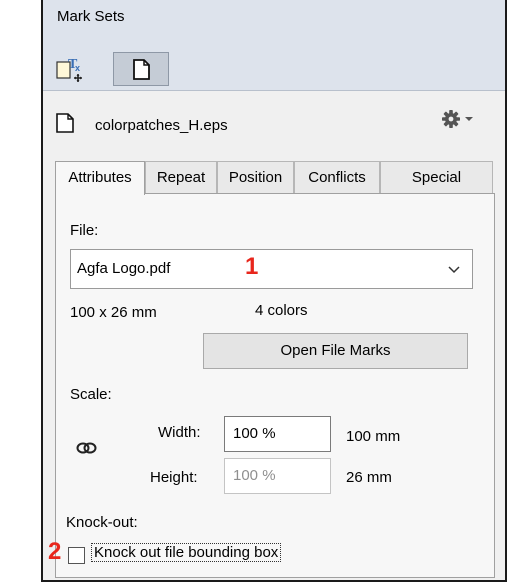  What do you see at coordinates (113, 312) in the screenshot?
I see `file-dimensions: 100 x 26 mm` at bounding box center [113, 312].